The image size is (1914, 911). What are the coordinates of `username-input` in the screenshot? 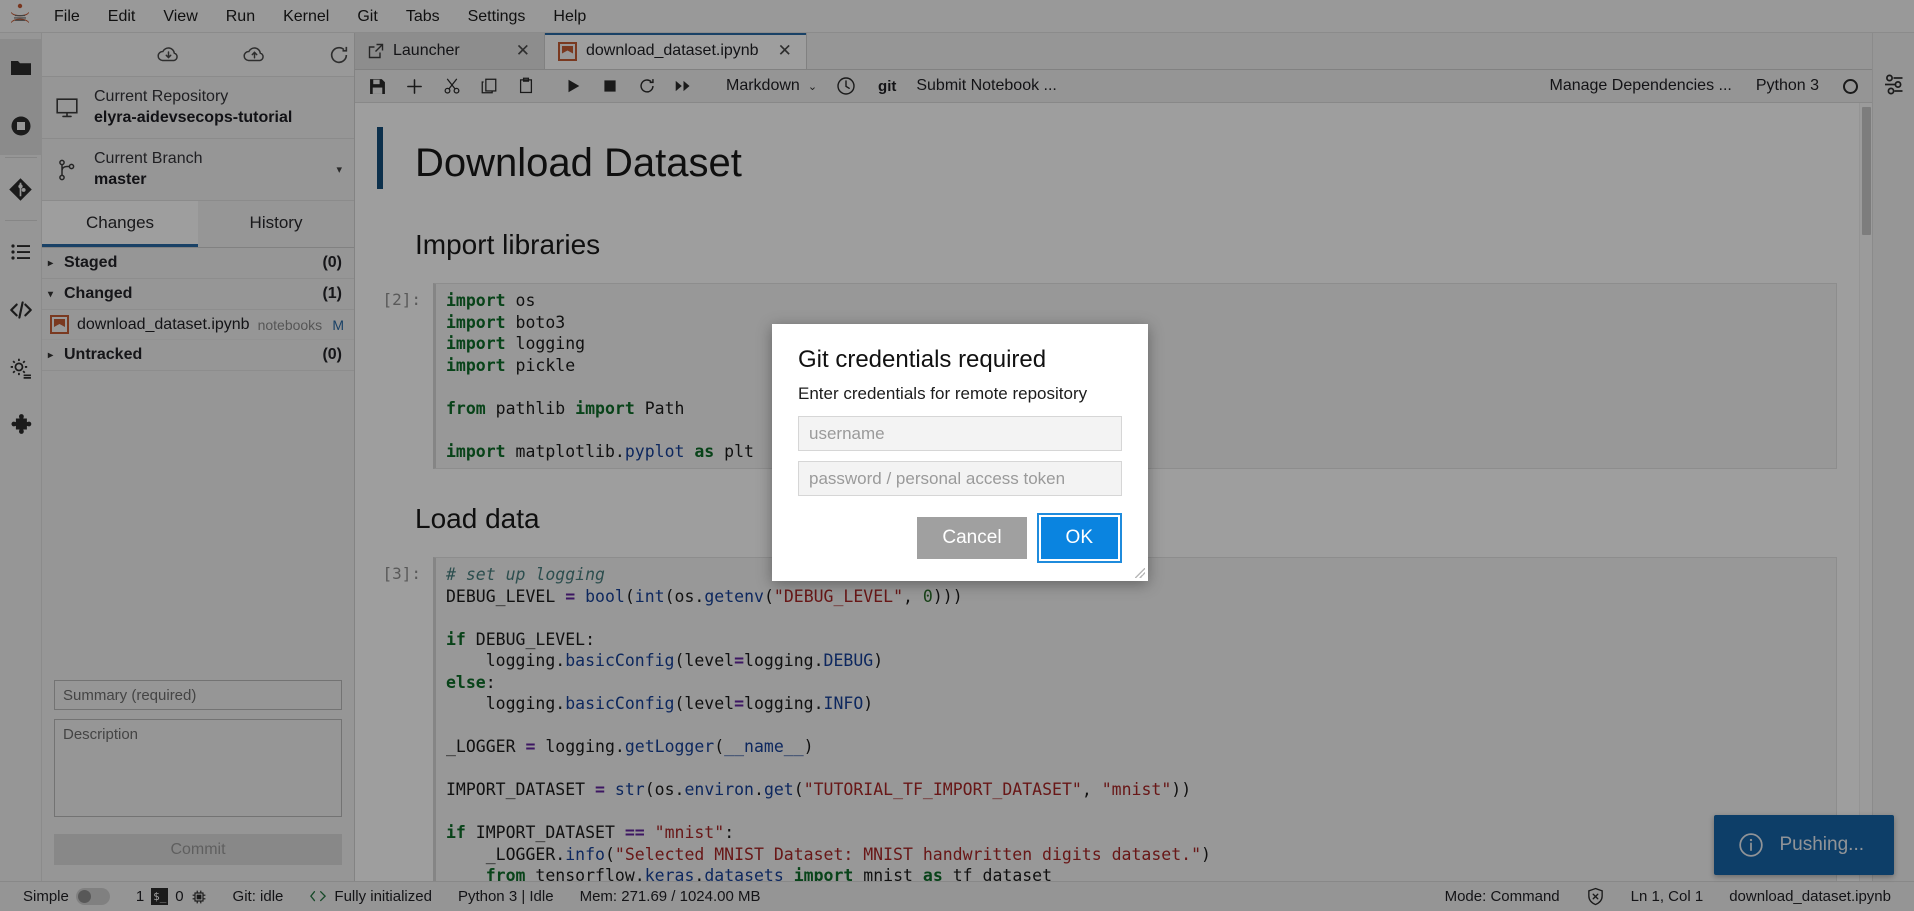 It's located at (960, 433).